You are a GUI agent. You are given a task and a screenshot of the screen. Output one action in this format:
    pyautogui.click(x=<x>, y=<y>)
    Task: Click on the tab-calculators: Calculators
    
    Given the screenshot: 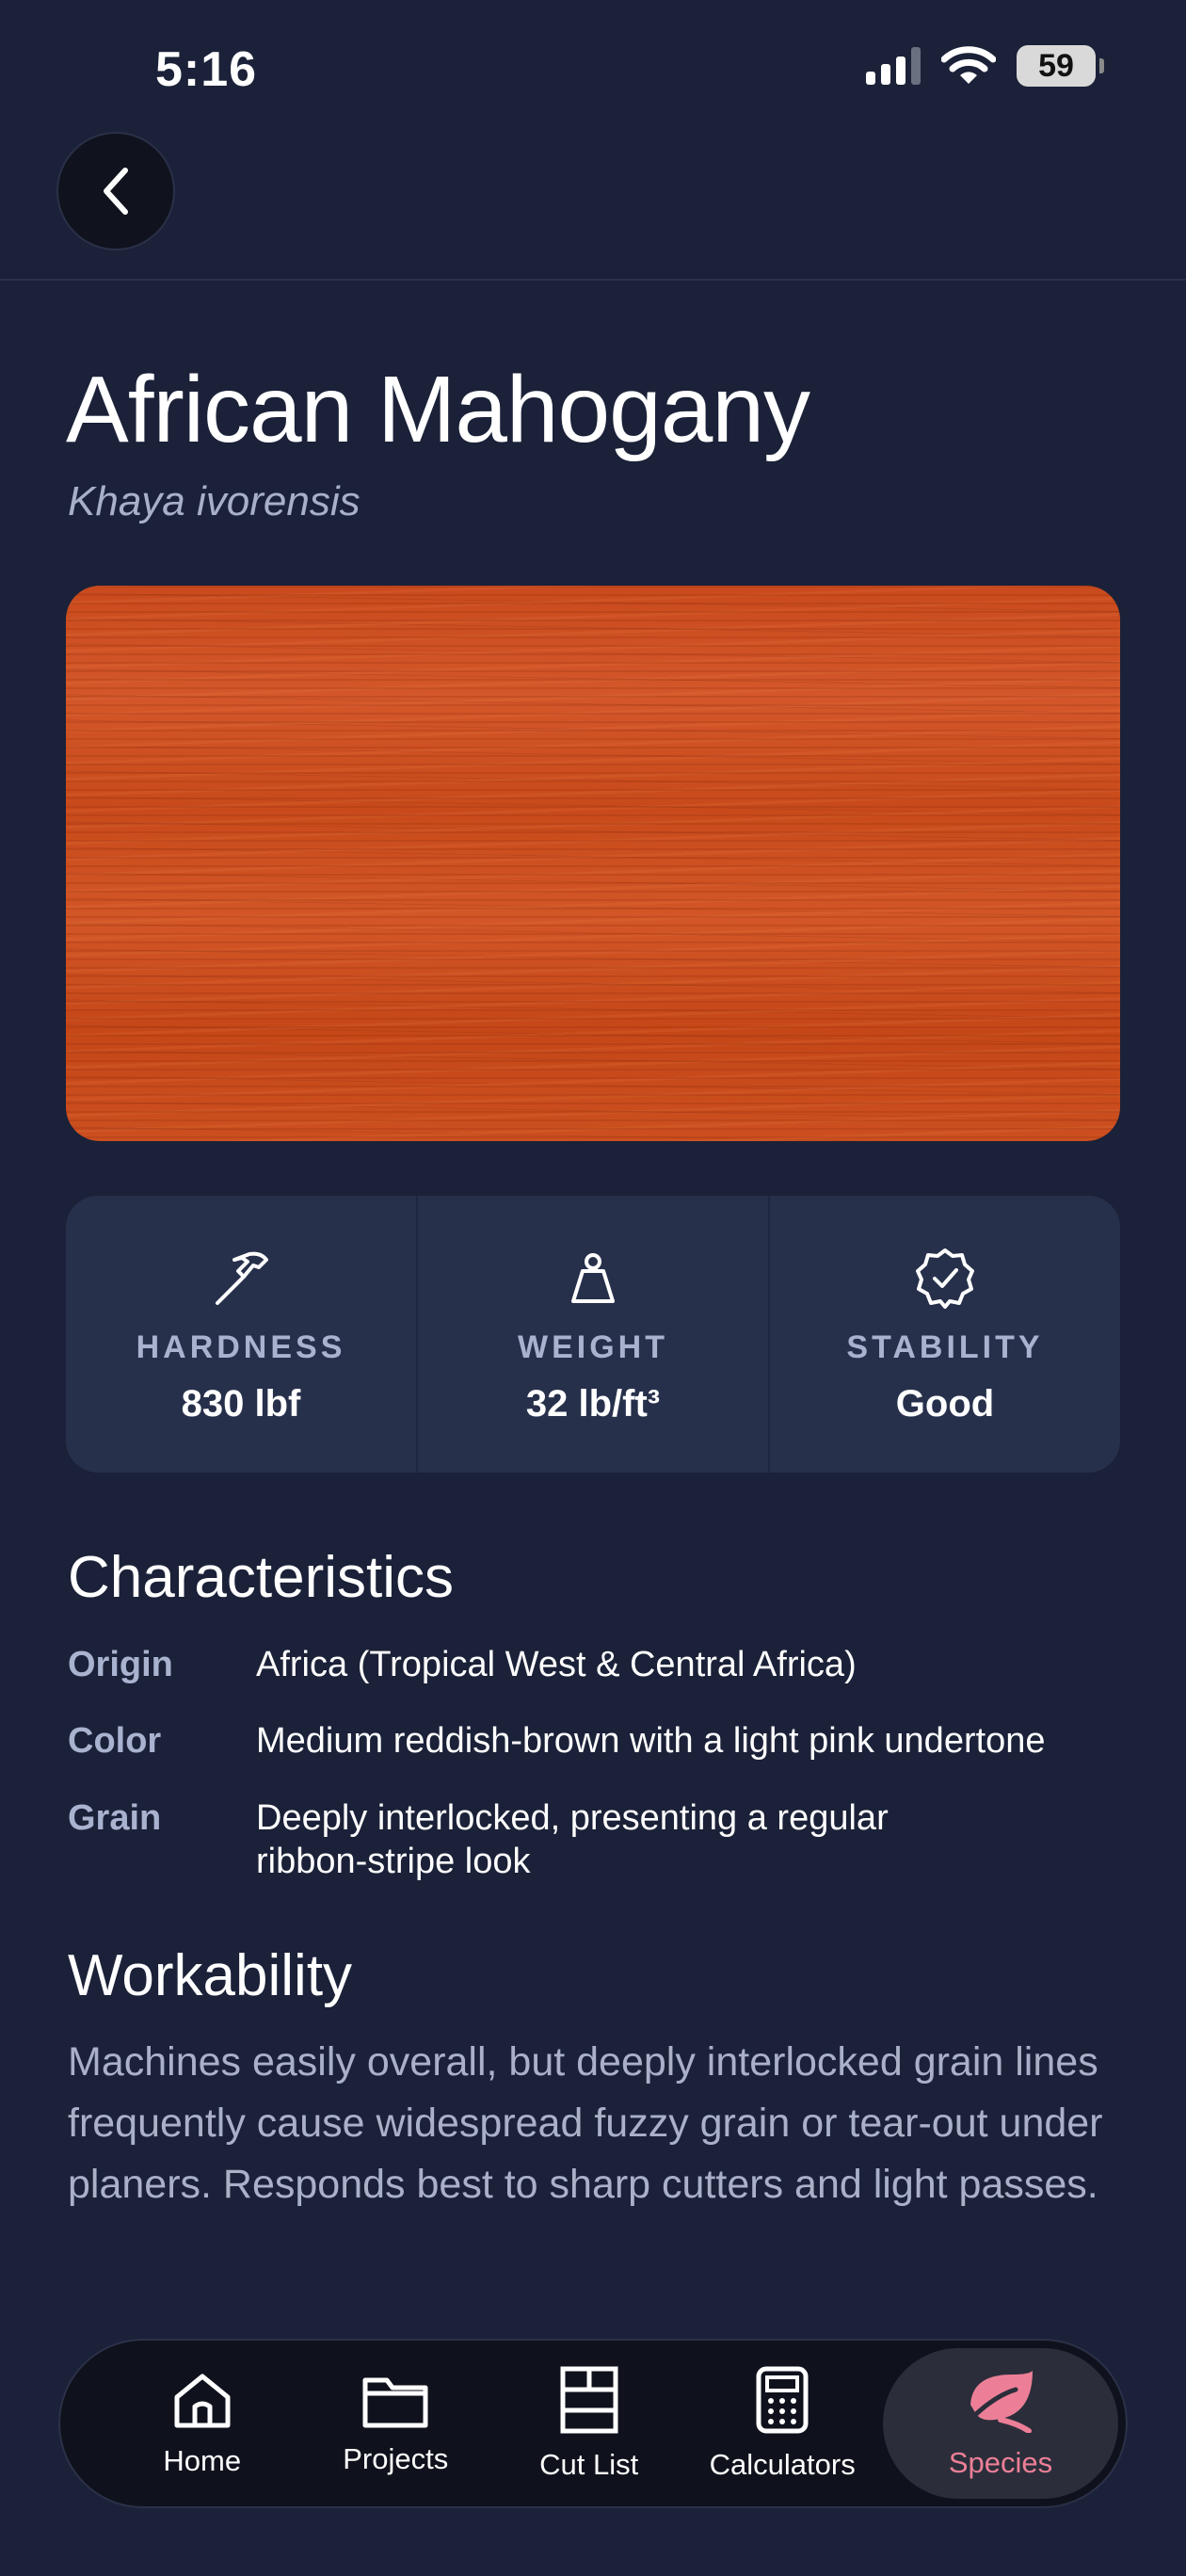 What is the action you would take?
    pyautogui.click(x=781, y=2423)
    